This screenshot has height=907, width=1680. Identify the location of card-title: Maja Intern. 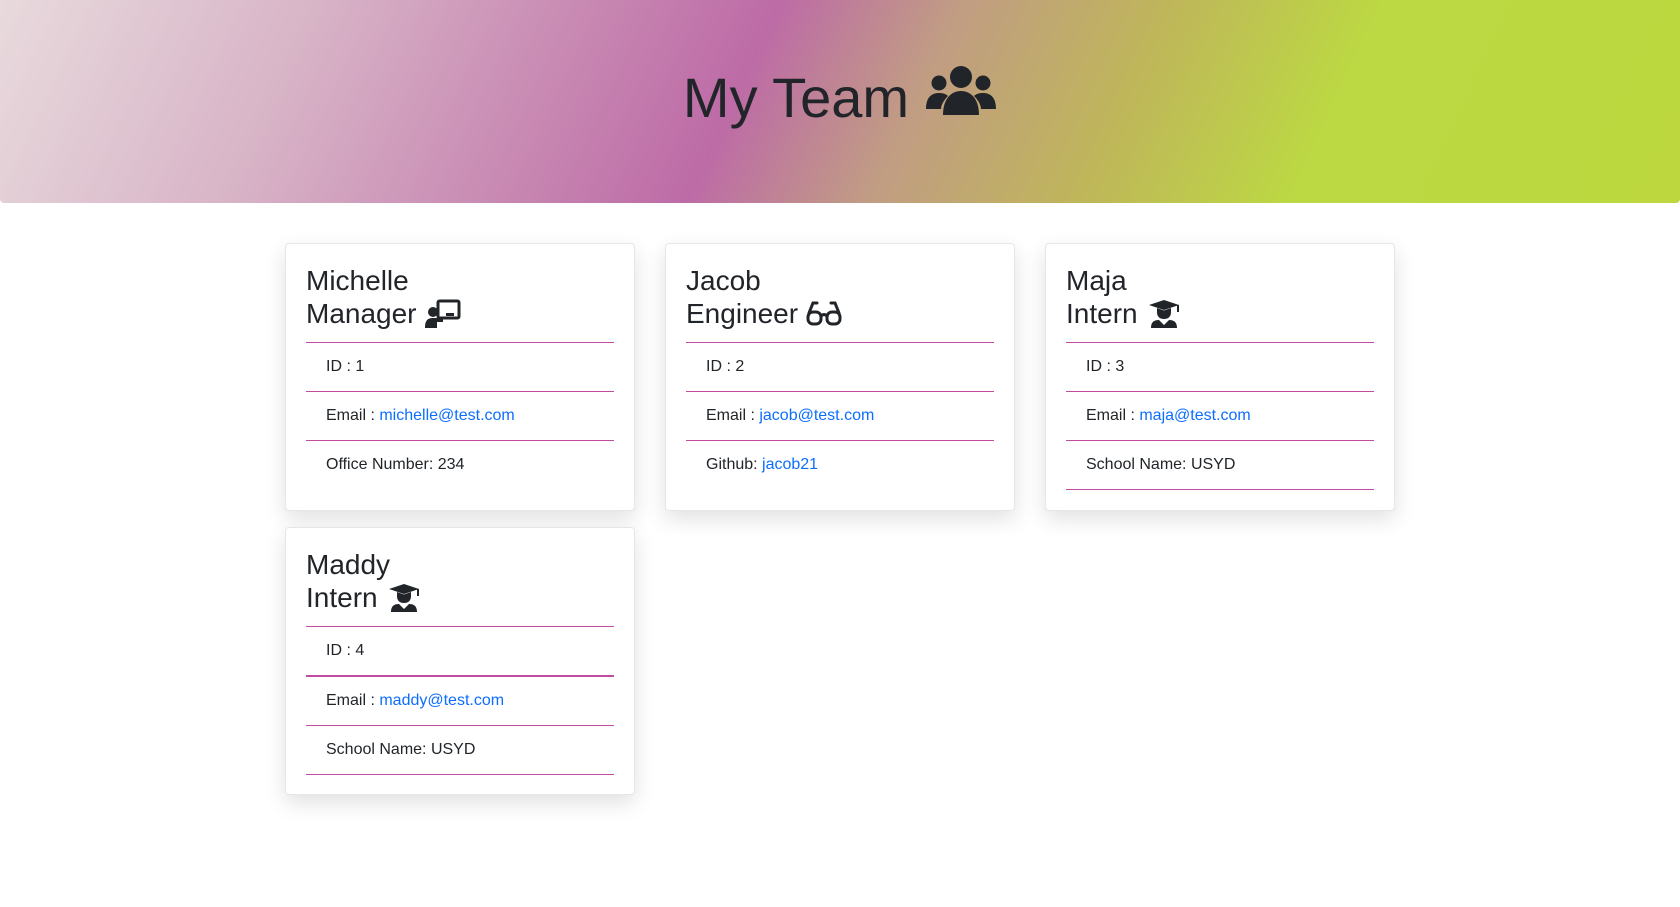
(1220, 303).